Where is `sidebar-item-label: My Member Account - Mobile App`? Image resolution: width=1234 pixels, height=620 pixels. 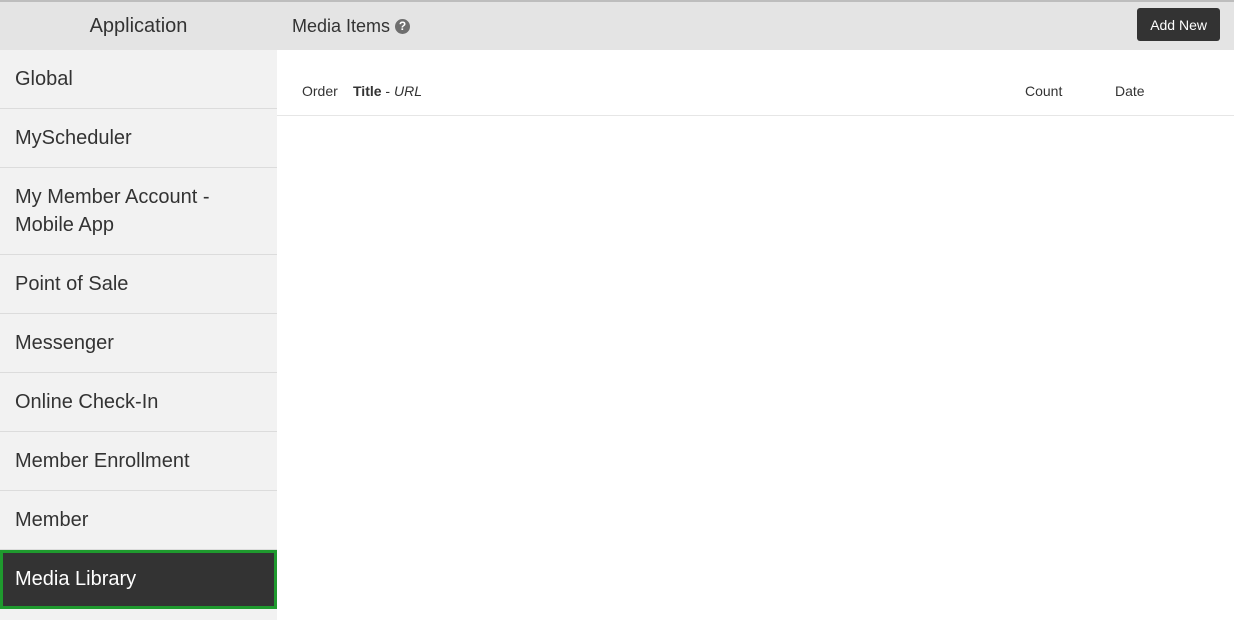
sidebar-item-label: My Member Account - Mobile App is located at coordinates (112, 211).